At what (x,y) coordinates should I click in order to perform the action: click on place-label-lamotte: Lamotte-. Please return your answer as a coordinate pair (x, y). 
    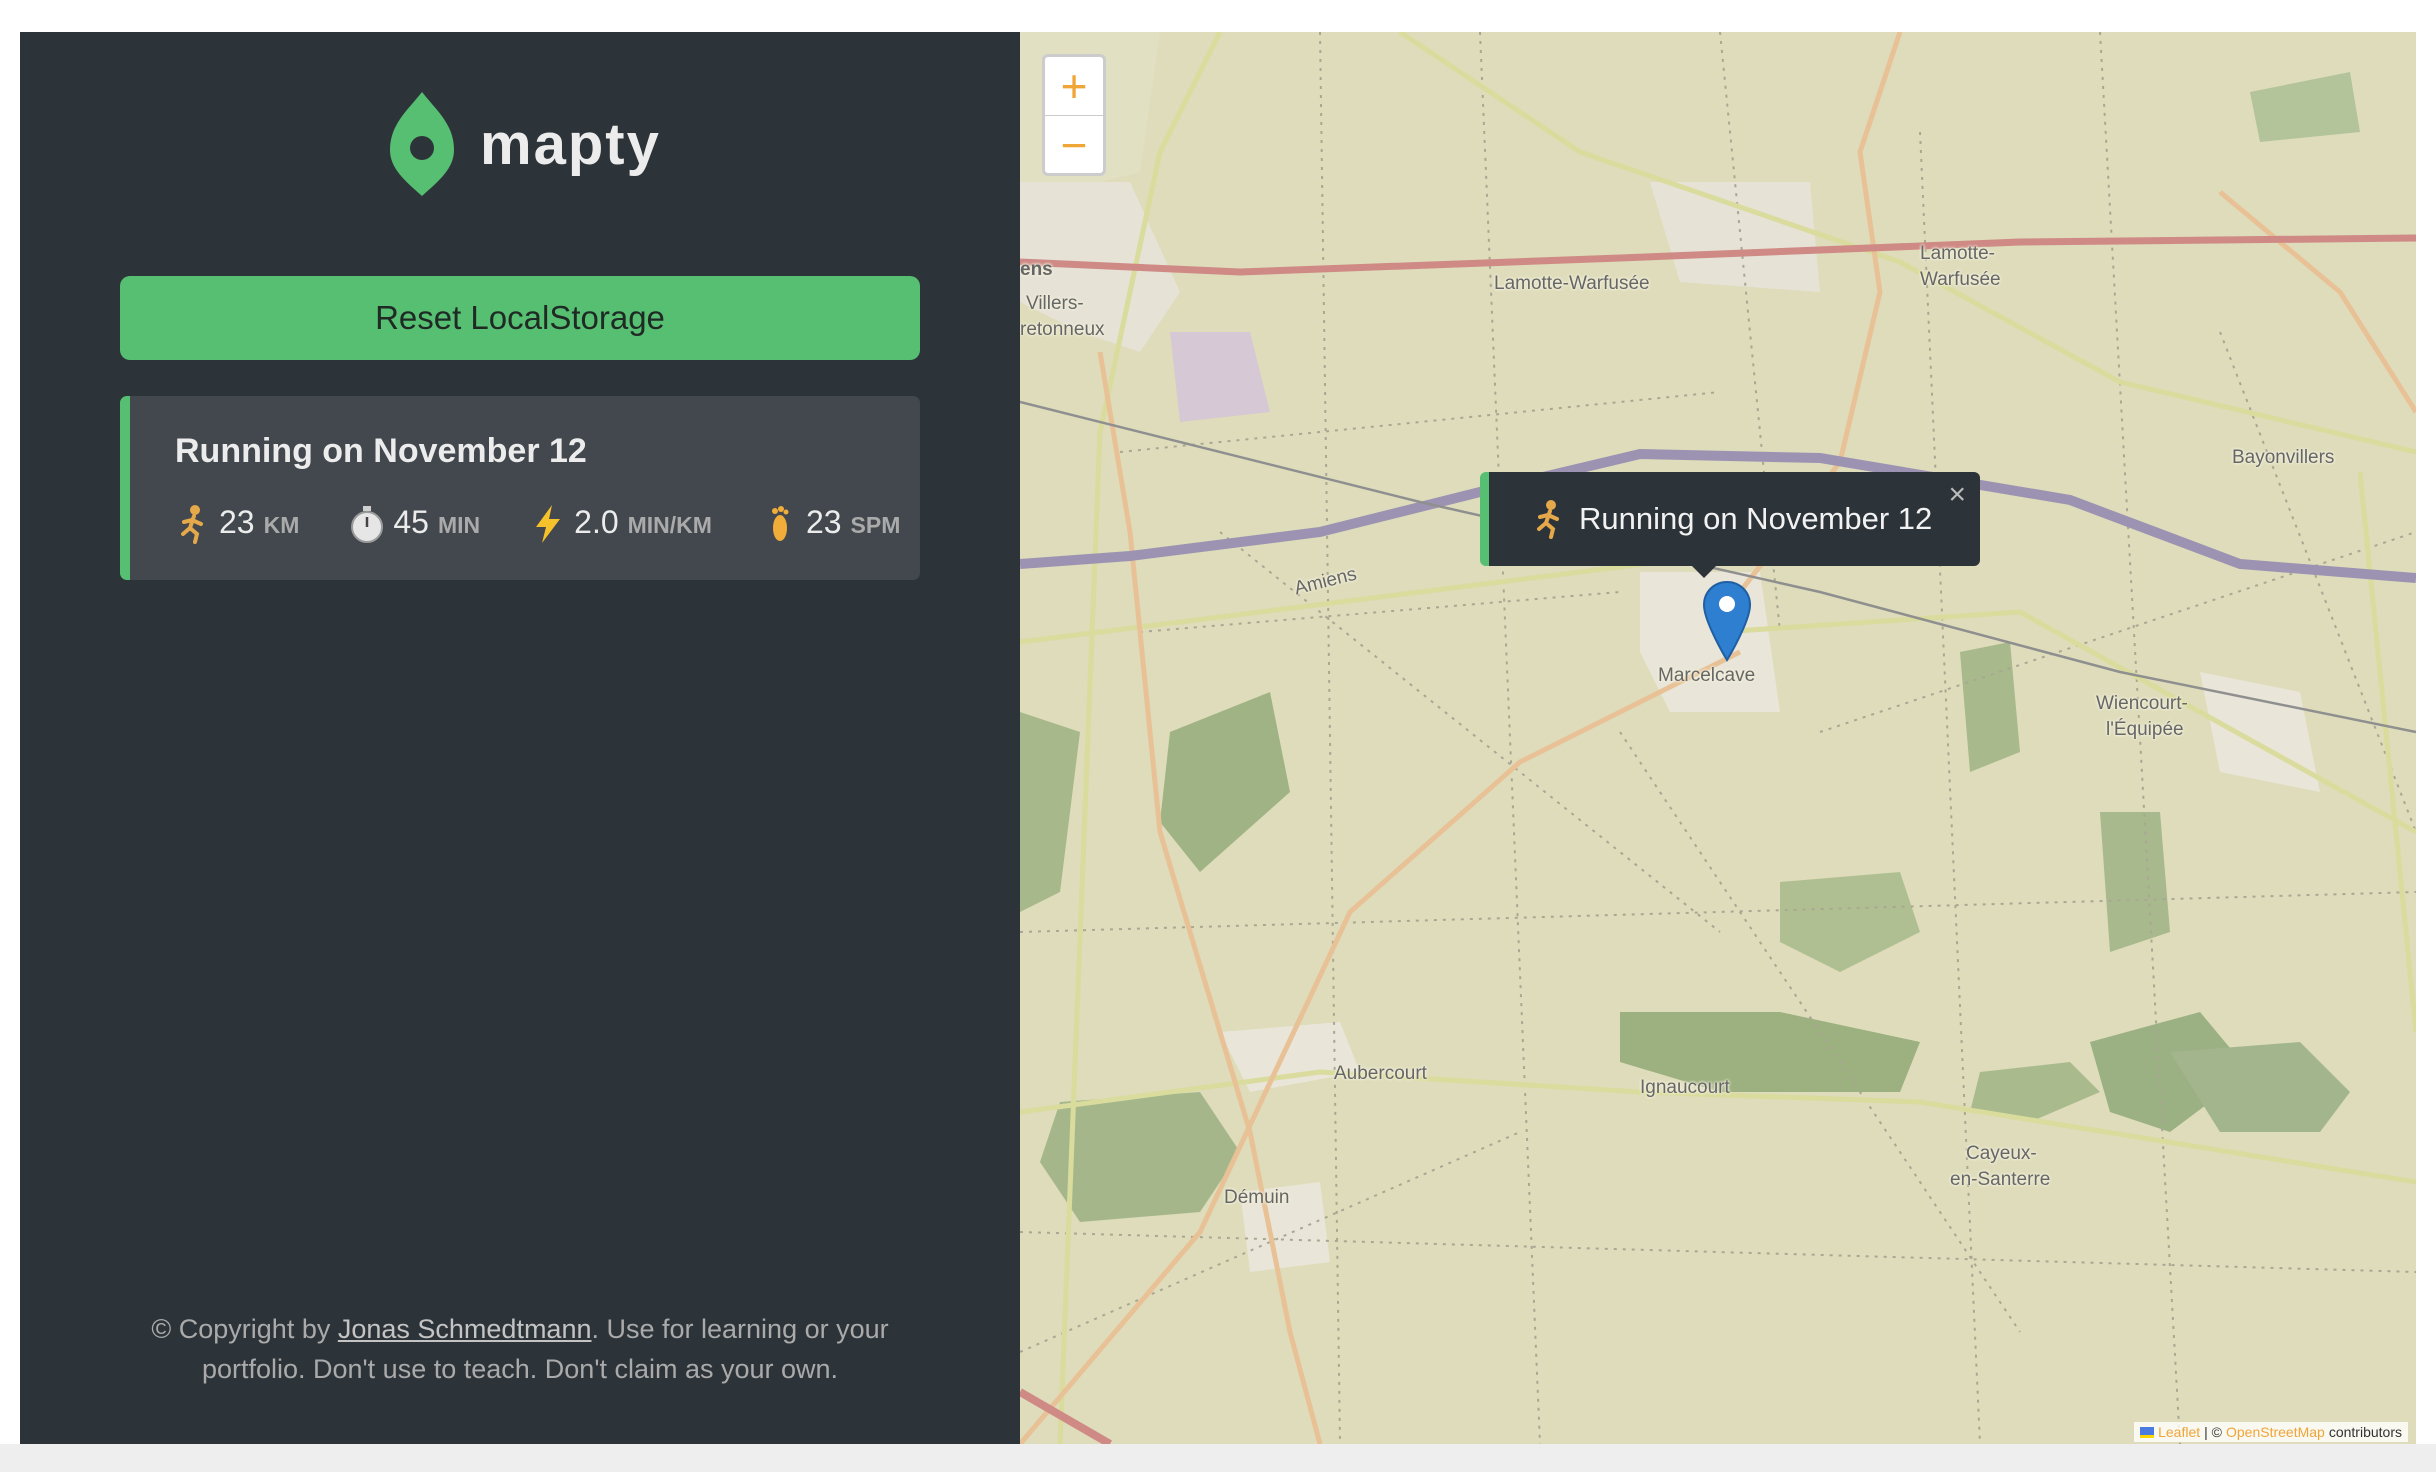
    Looking at the image, I should click on (1957, 253).